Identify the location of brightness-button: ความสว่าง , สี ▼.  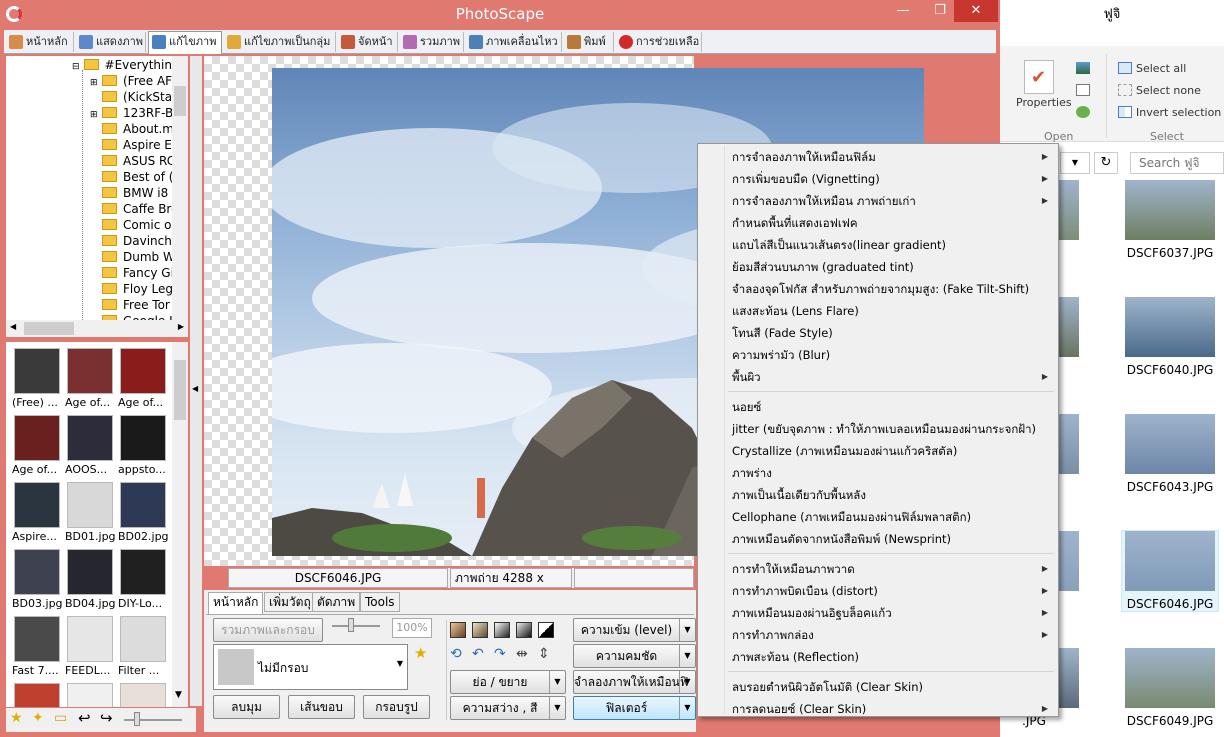
(508, 708).